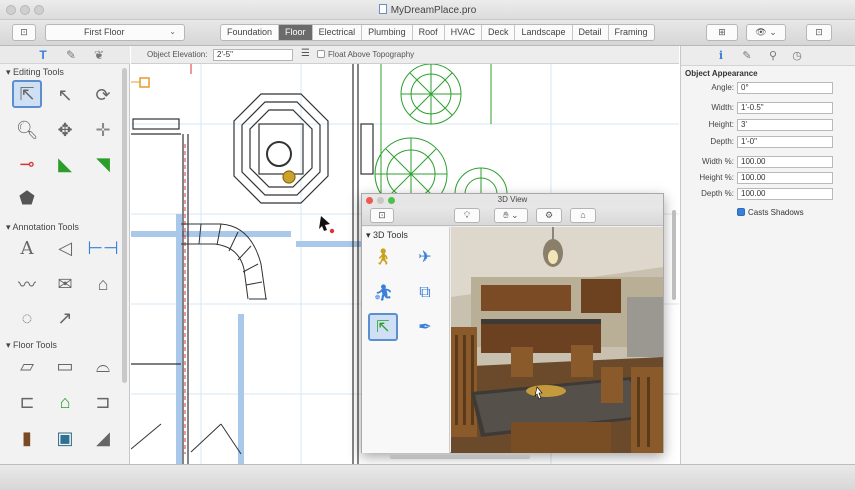 This screenshot has width=855, height=490. Describe the element at coordinates (425, 293) in the screenshot. I see `camera-view-tool: ⧉` at that location.